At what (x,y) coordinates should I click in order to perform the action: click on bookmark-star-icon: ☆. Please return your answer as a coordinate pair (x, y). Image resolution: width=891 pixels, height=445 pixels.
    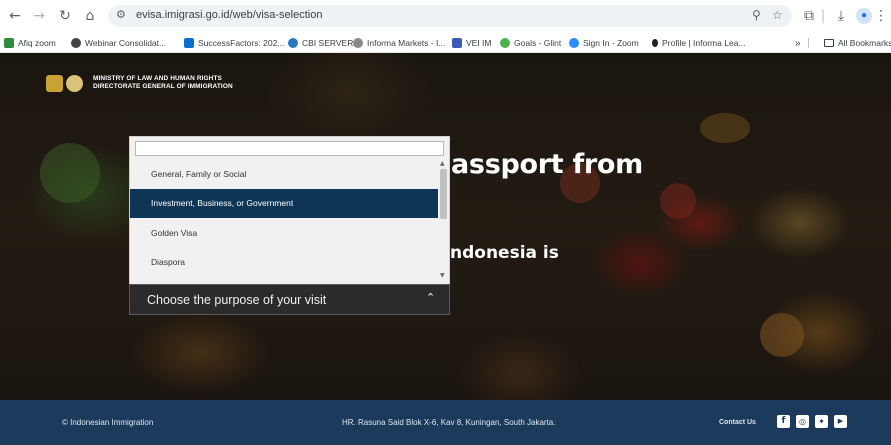
    Looking at the image, I should click on (777, 15).